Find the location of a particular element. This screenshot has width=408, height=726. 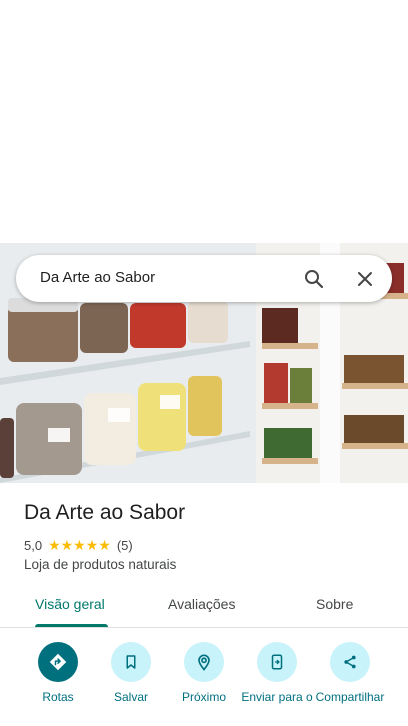

nearby-button: Próximo is located at coordinates (204, 673).